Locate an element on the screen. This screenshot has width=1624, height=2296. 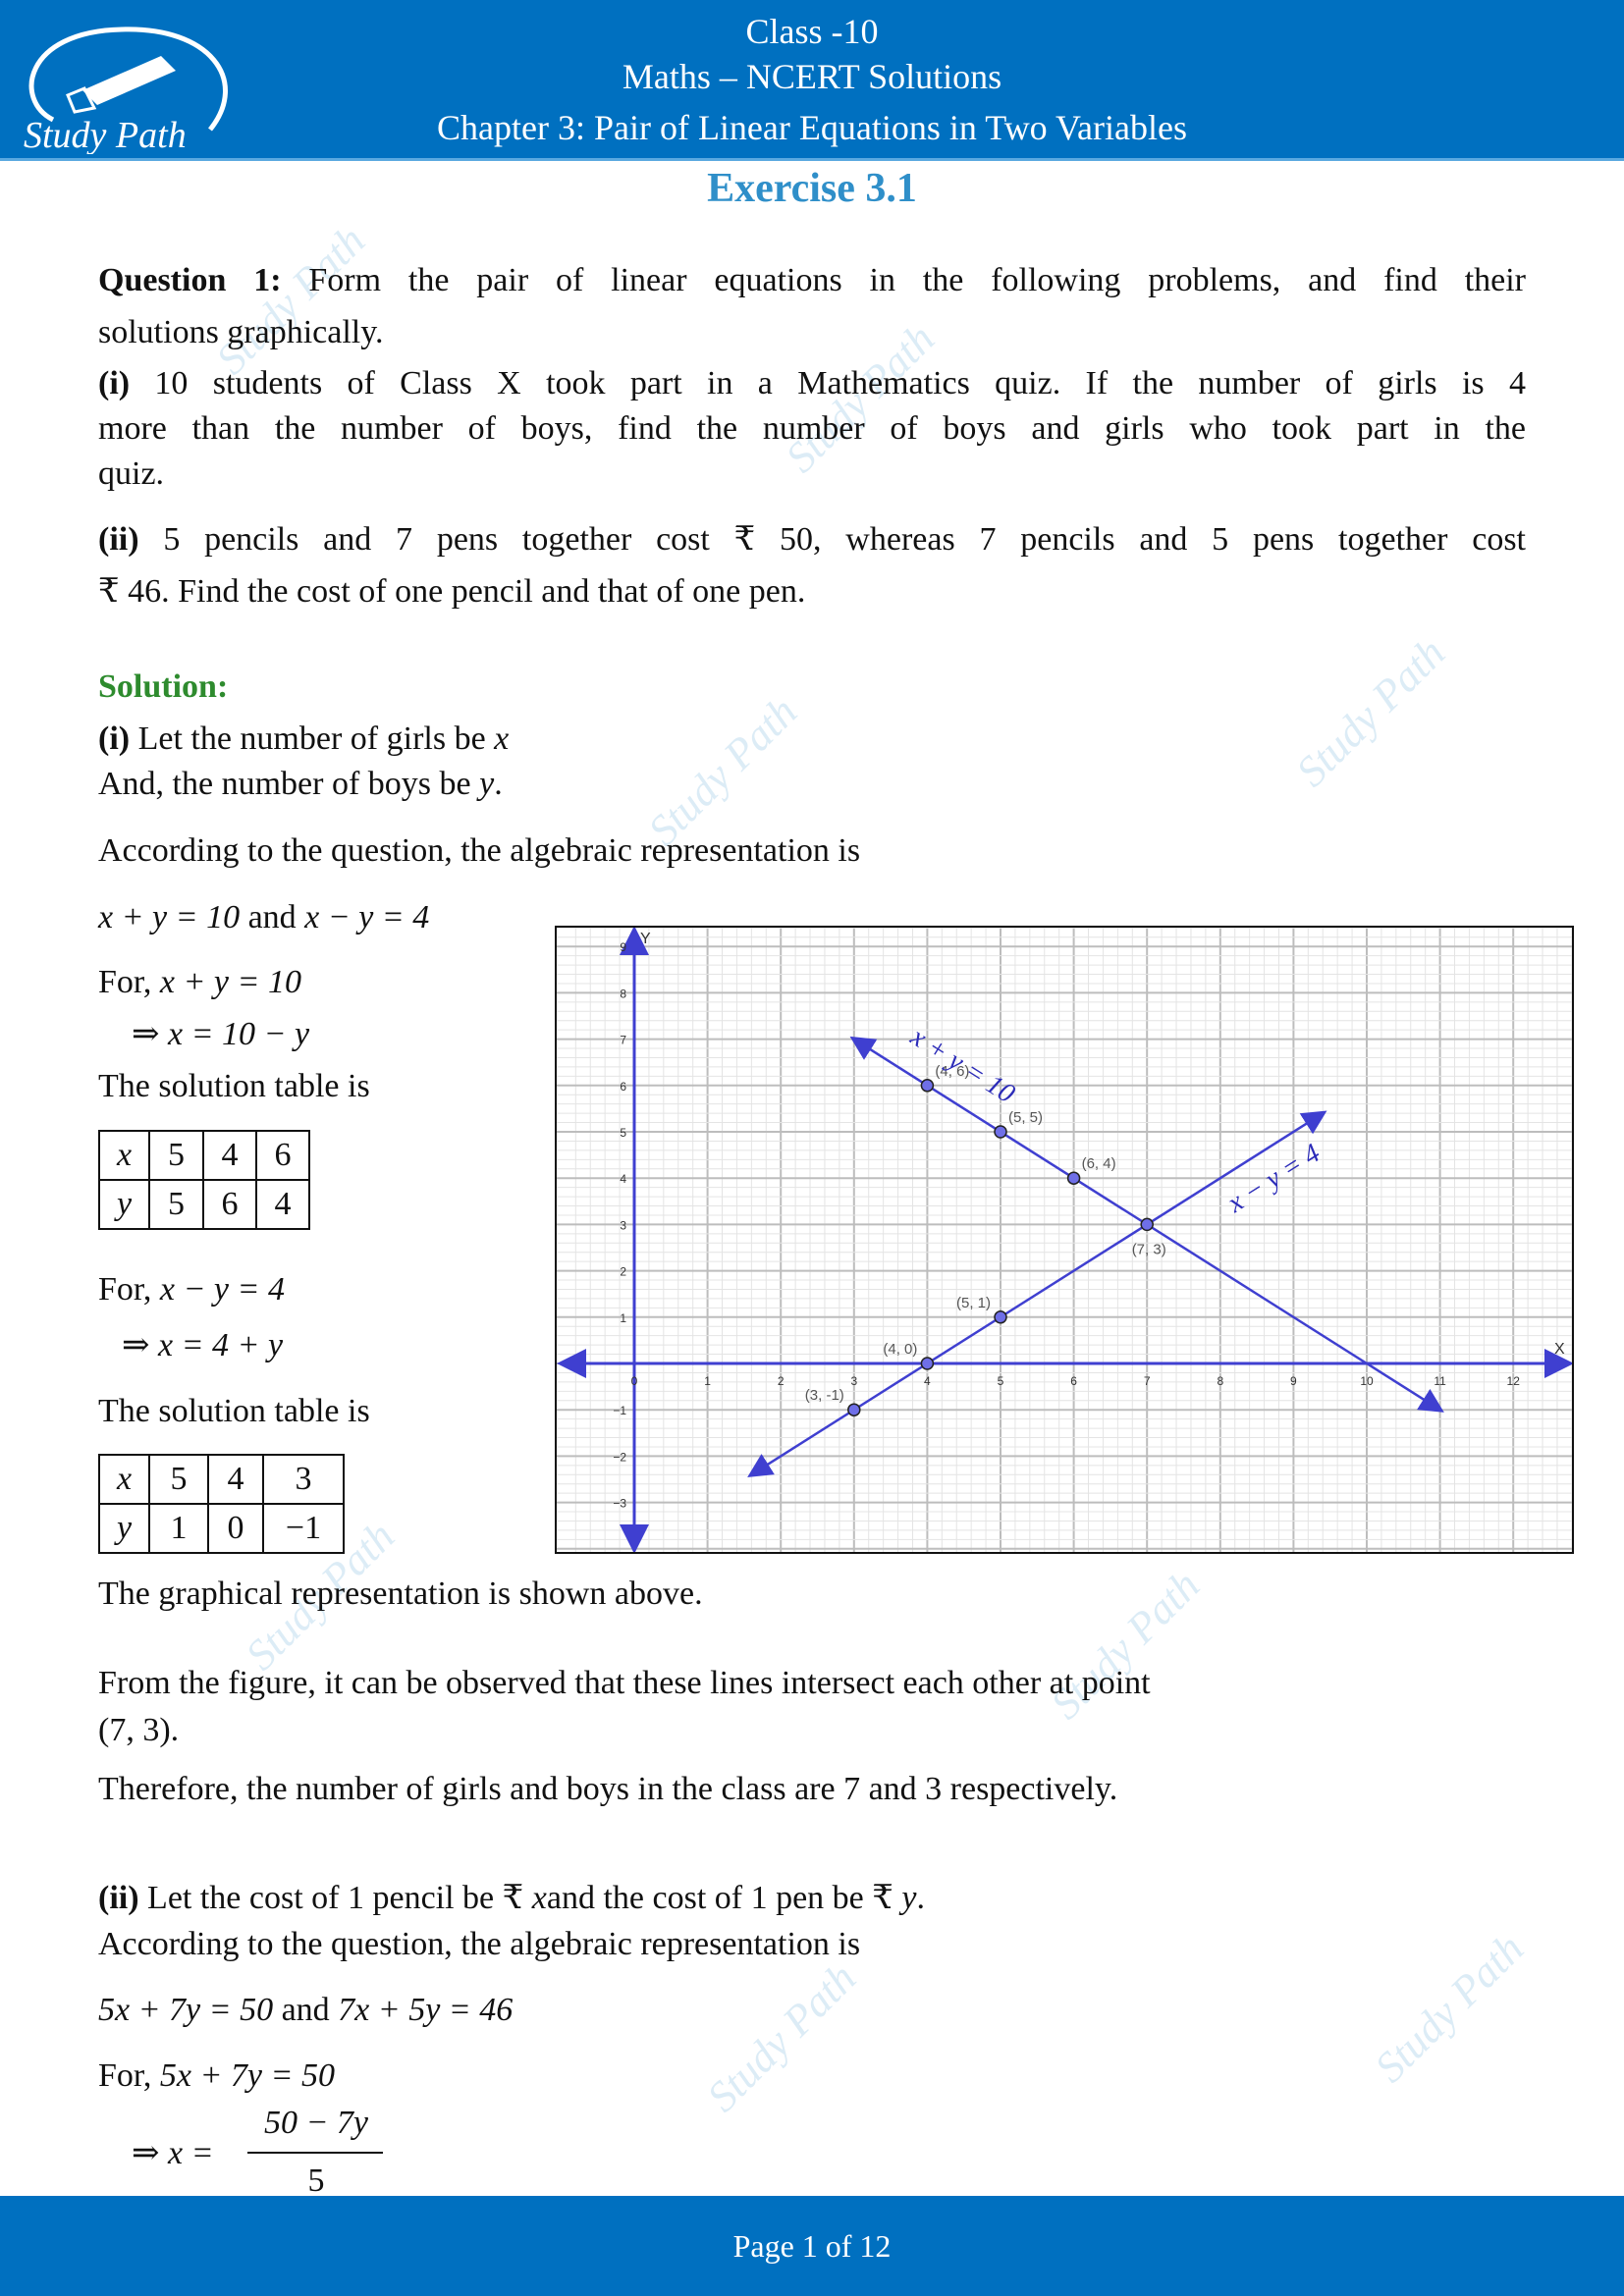
question-line: quiz. is located at coordinates (131, 473).